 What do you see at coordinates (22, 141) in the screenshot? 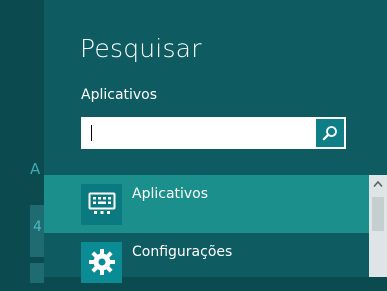
I see `start-screen-backdrop: A 4` at bounding box center [22, 141].